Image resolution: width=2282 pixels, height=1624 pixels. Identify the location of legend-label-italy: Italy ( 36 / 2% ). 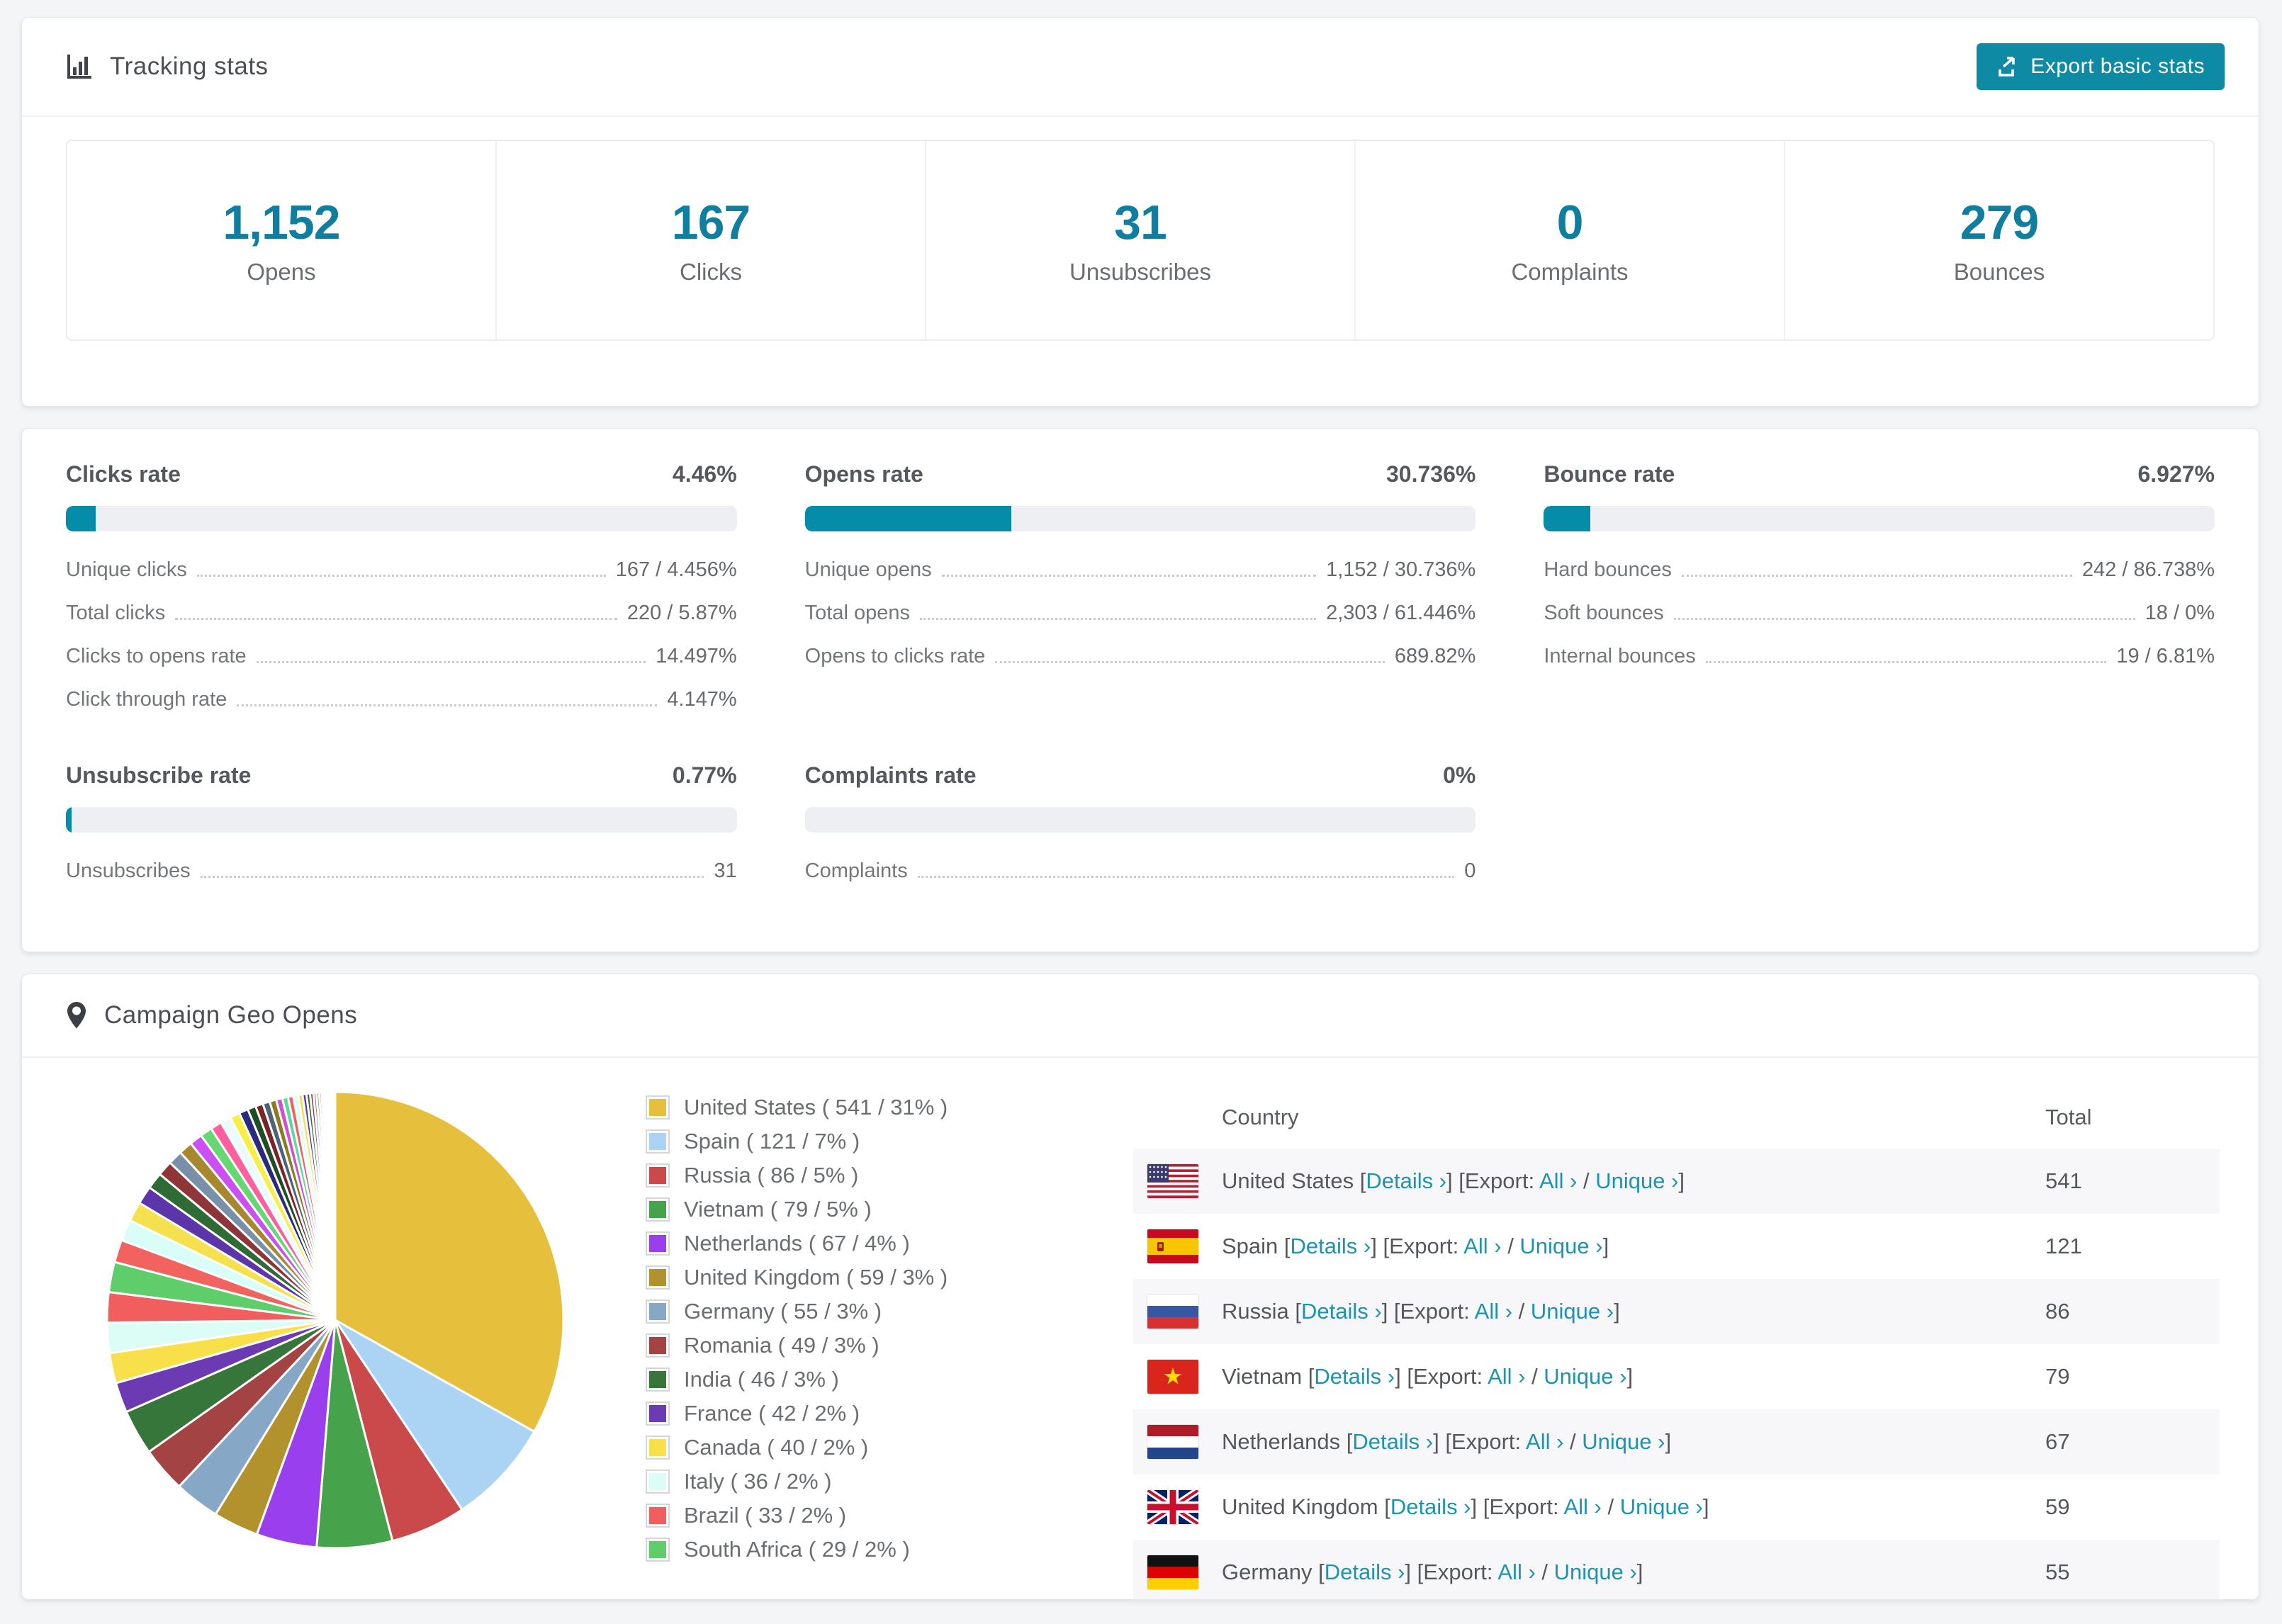
(758, 1482).